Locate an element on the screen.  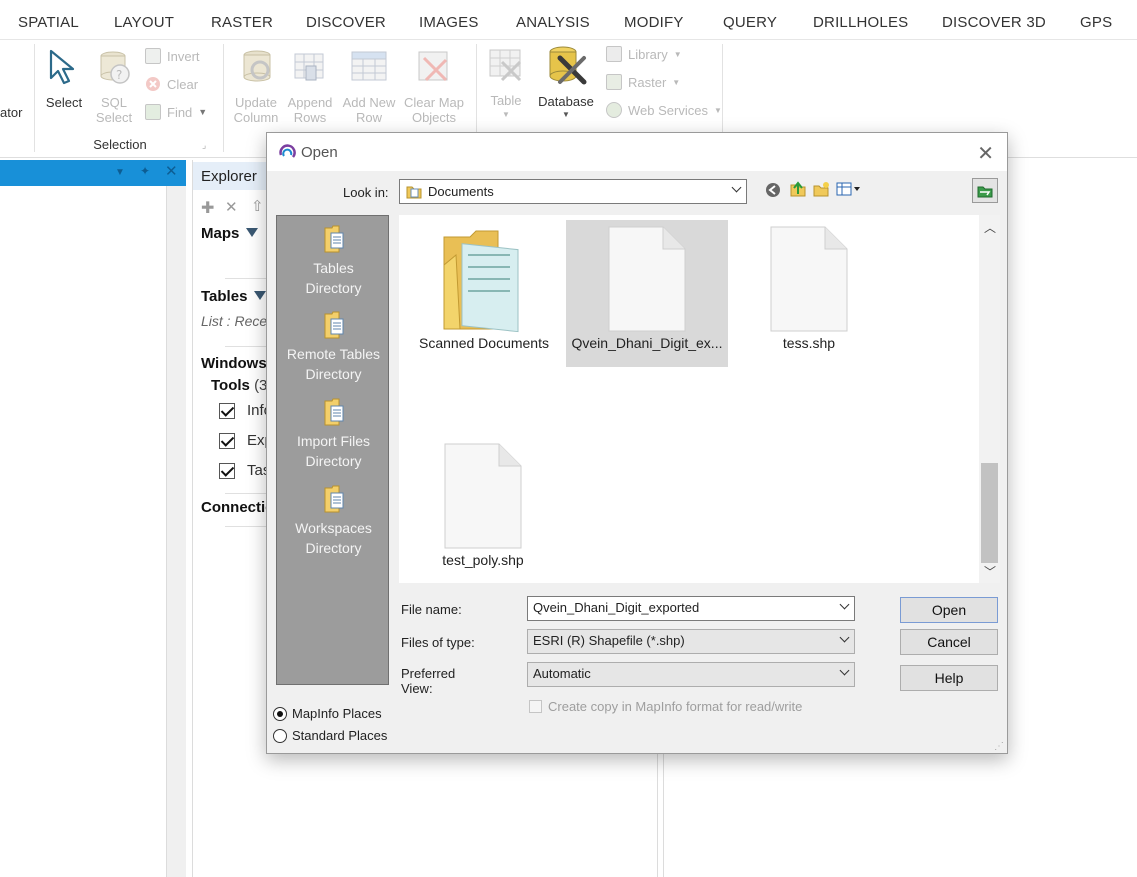
place-workspaces-directory: Workspaces Directory is located at coordinates (333, 521).